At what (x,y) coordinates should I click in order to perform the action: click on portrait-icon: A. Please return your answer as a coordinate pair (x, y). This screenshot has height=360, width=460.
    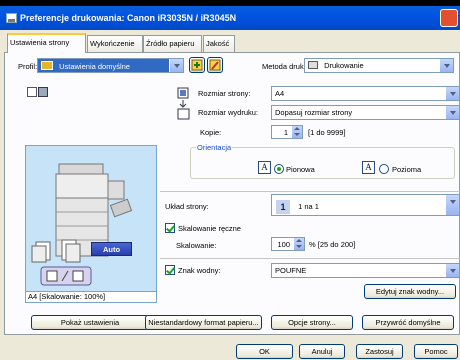
    Looking at the image, I should click on (264, 167).